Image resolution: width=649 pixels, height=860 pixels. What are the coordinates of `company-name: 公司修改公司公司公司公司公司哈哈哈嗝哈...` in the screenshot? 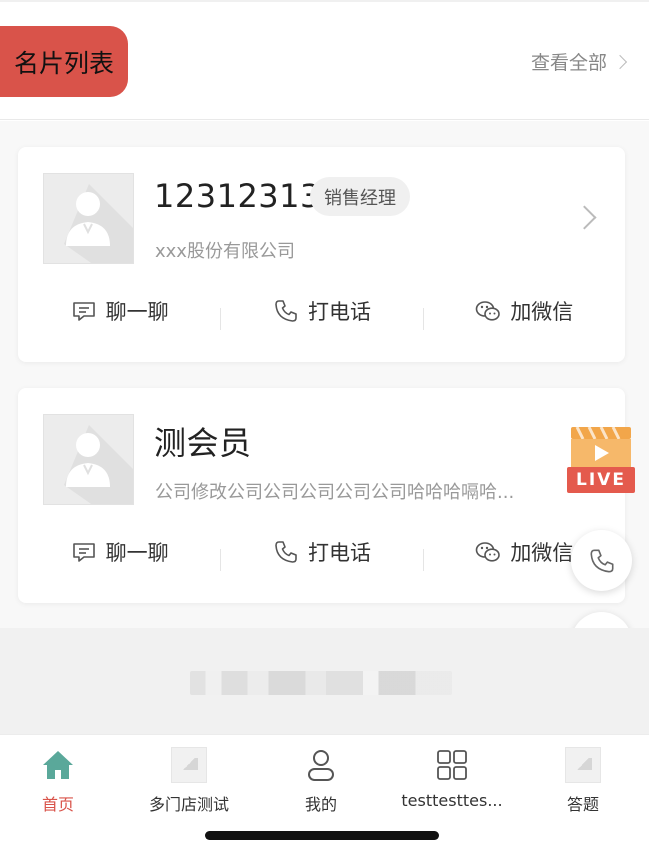 It's located at (335, 492).